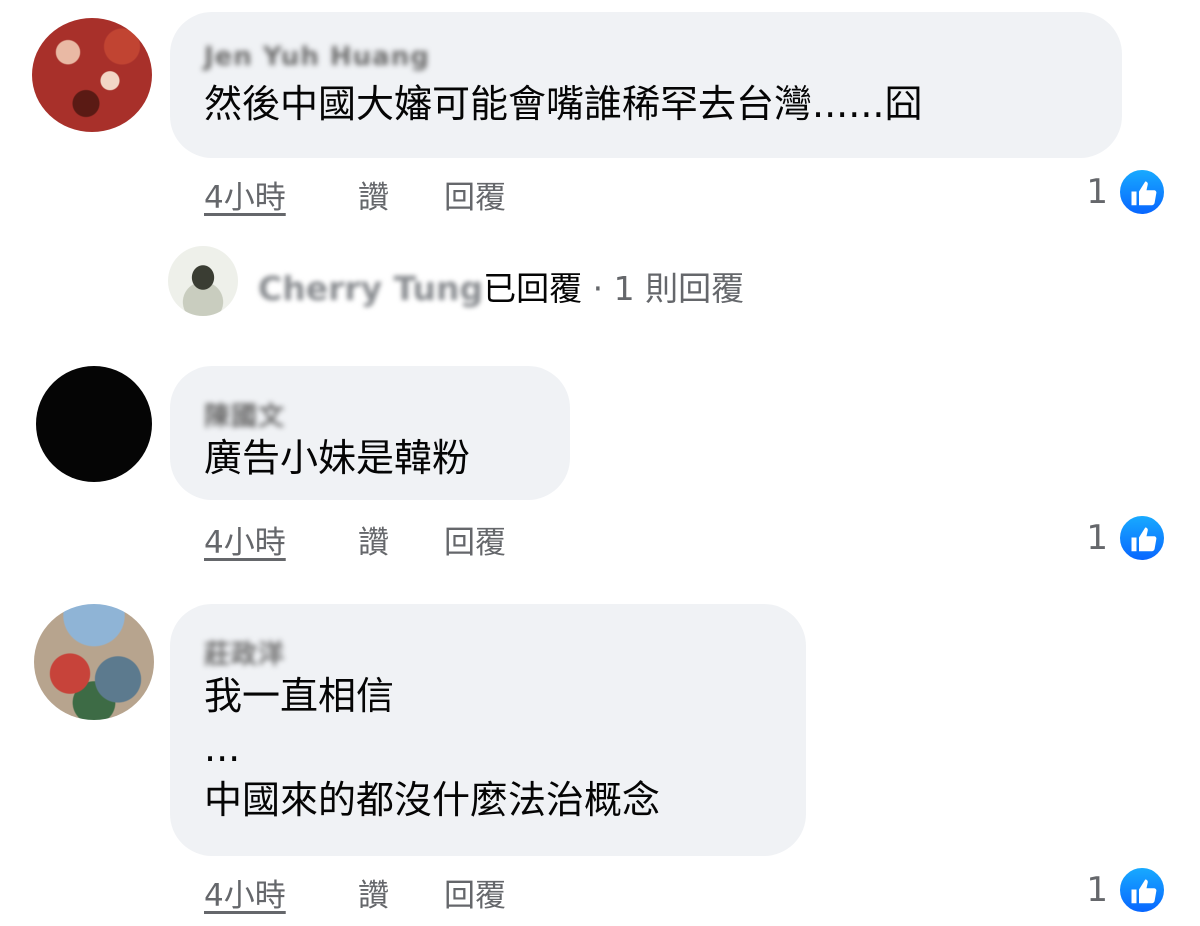 This screenshot has height=926, width=1200. What do you see at coordinates (317, 57) in the screenshot?
I see `comment-author: Jen Yuh Huang` at bounding box center [317, 57].